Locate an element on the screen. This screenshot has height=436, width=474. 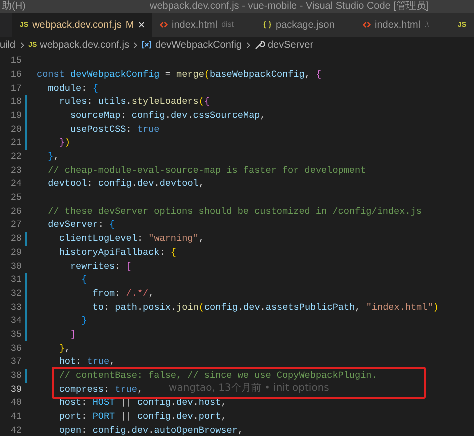
line-number: 40 is located at coordinates (16, 403).